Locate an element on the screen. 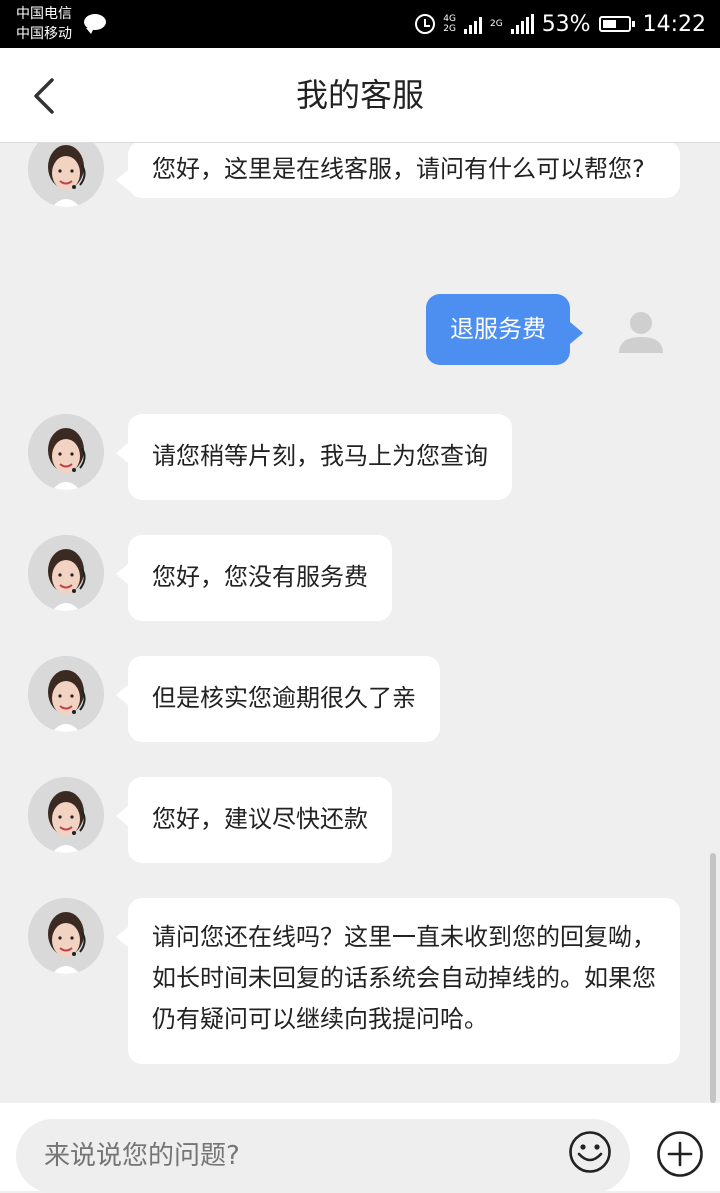  carrier-info: 中国电信 中国移动 is located at coordinates (44, 24).